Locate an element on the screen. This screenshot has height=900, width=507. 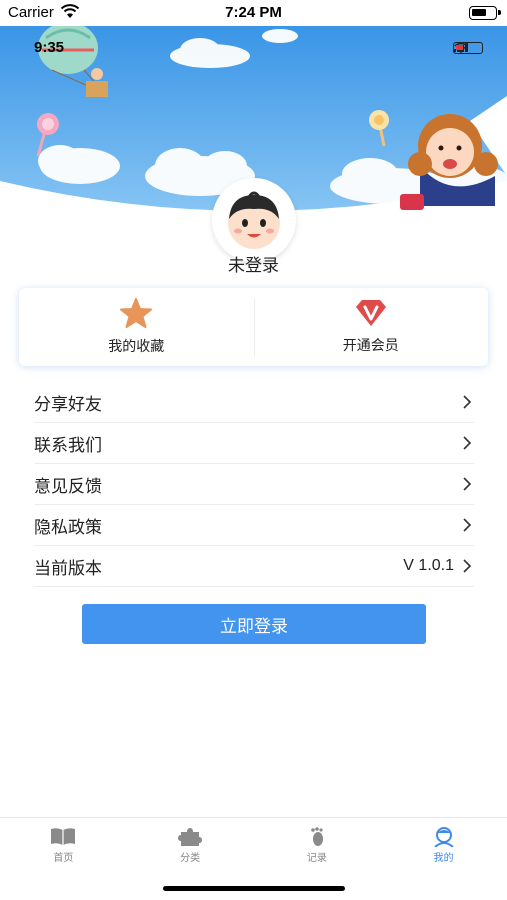
login-button: 立即登录 is located at coordinates (254, 624).